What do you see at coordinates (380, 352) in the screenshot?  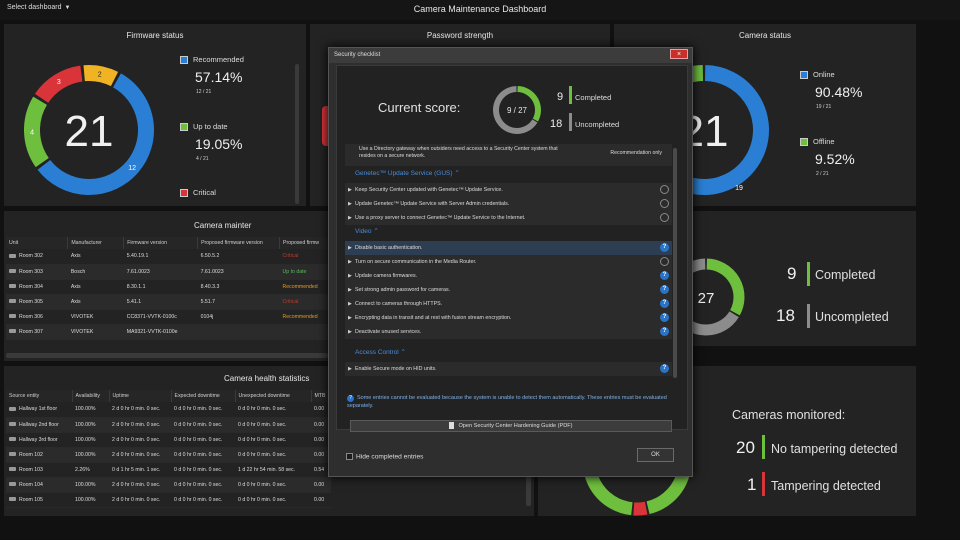 I see `checklist-section-header: Access Control ⌃` at bounding box center [380, 352].